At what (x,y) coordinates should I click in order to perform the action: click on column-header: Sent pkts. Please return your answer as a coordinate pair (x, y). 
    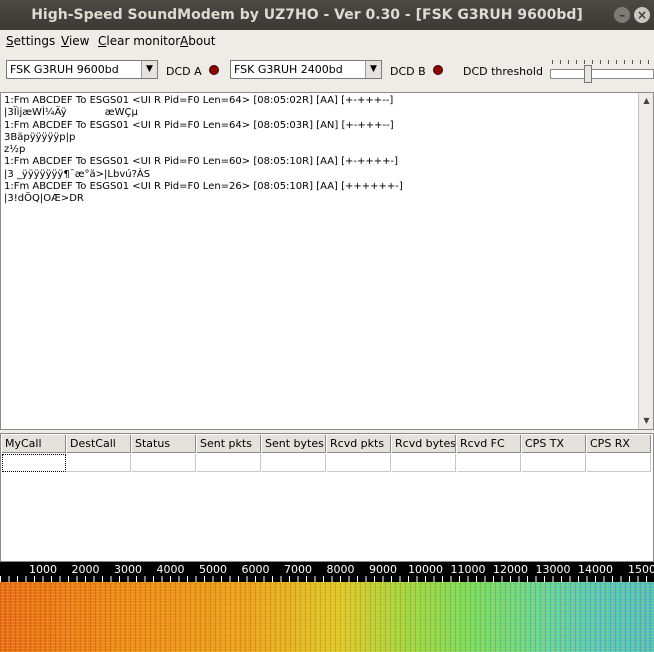
    Looking at the image, I should click on (229, 444).